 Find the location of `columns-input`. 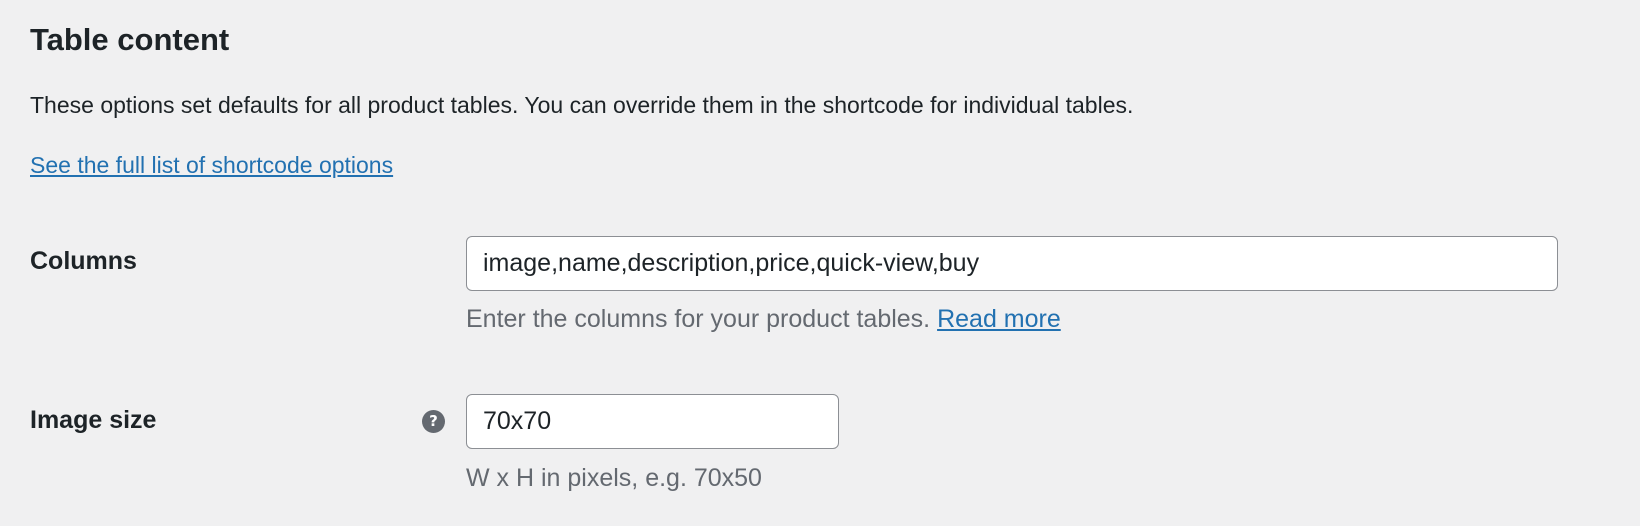

columns-input is located at coordinates (1012, 263).